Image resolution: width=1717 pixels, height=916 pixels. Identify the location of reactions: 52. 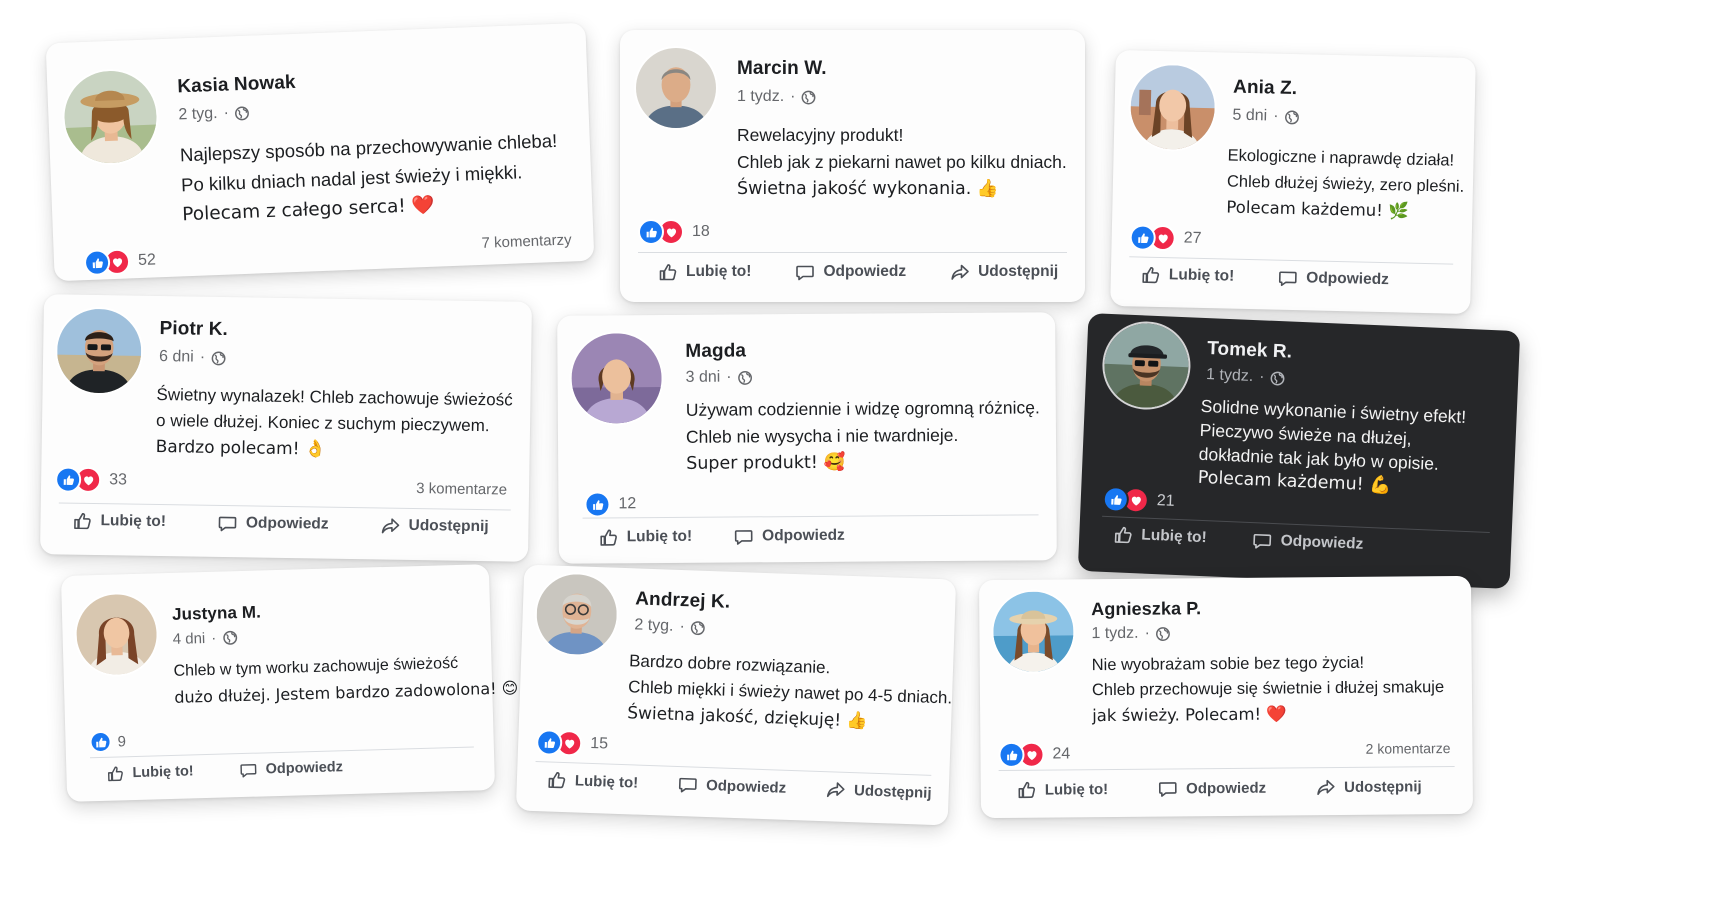
(120, 262).